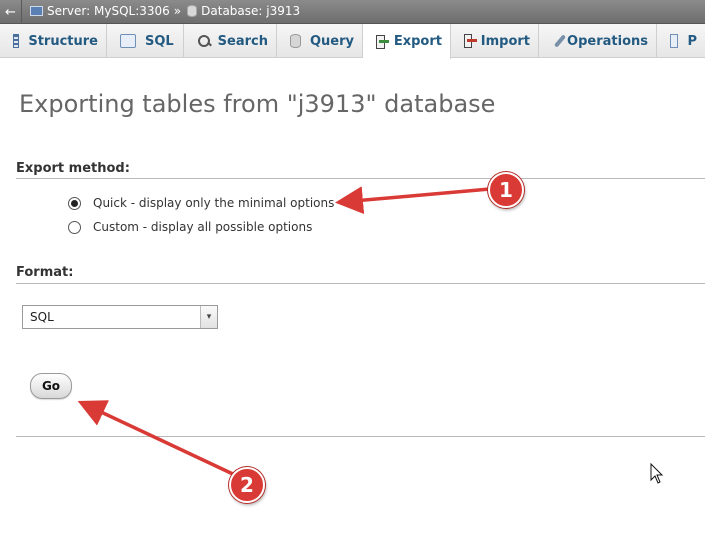 The width and height of the screenshot is (705, 556). What do you see at coordinates (506, 190) in the screenshot?
I see `annotation-callout-1: 1` at bounding box center [506, 190].